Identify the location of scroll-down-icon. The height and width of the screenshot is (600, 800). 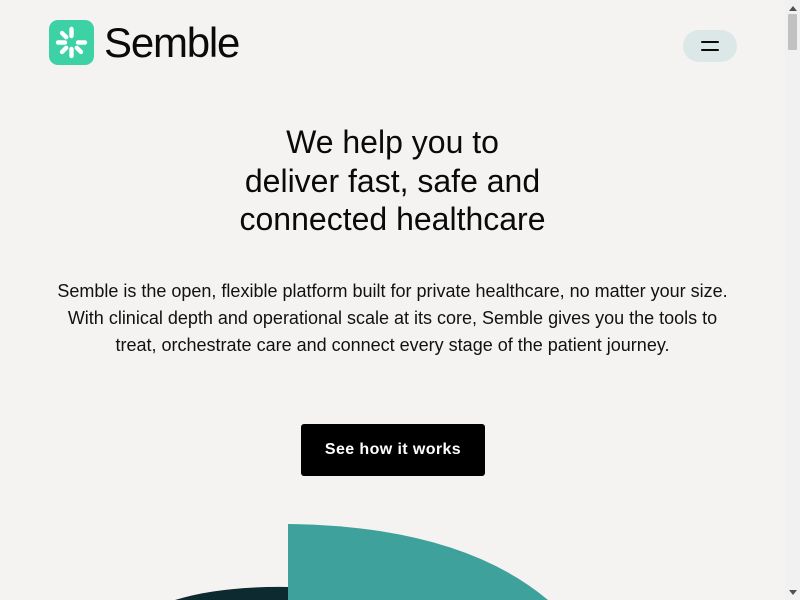
(792, 592).